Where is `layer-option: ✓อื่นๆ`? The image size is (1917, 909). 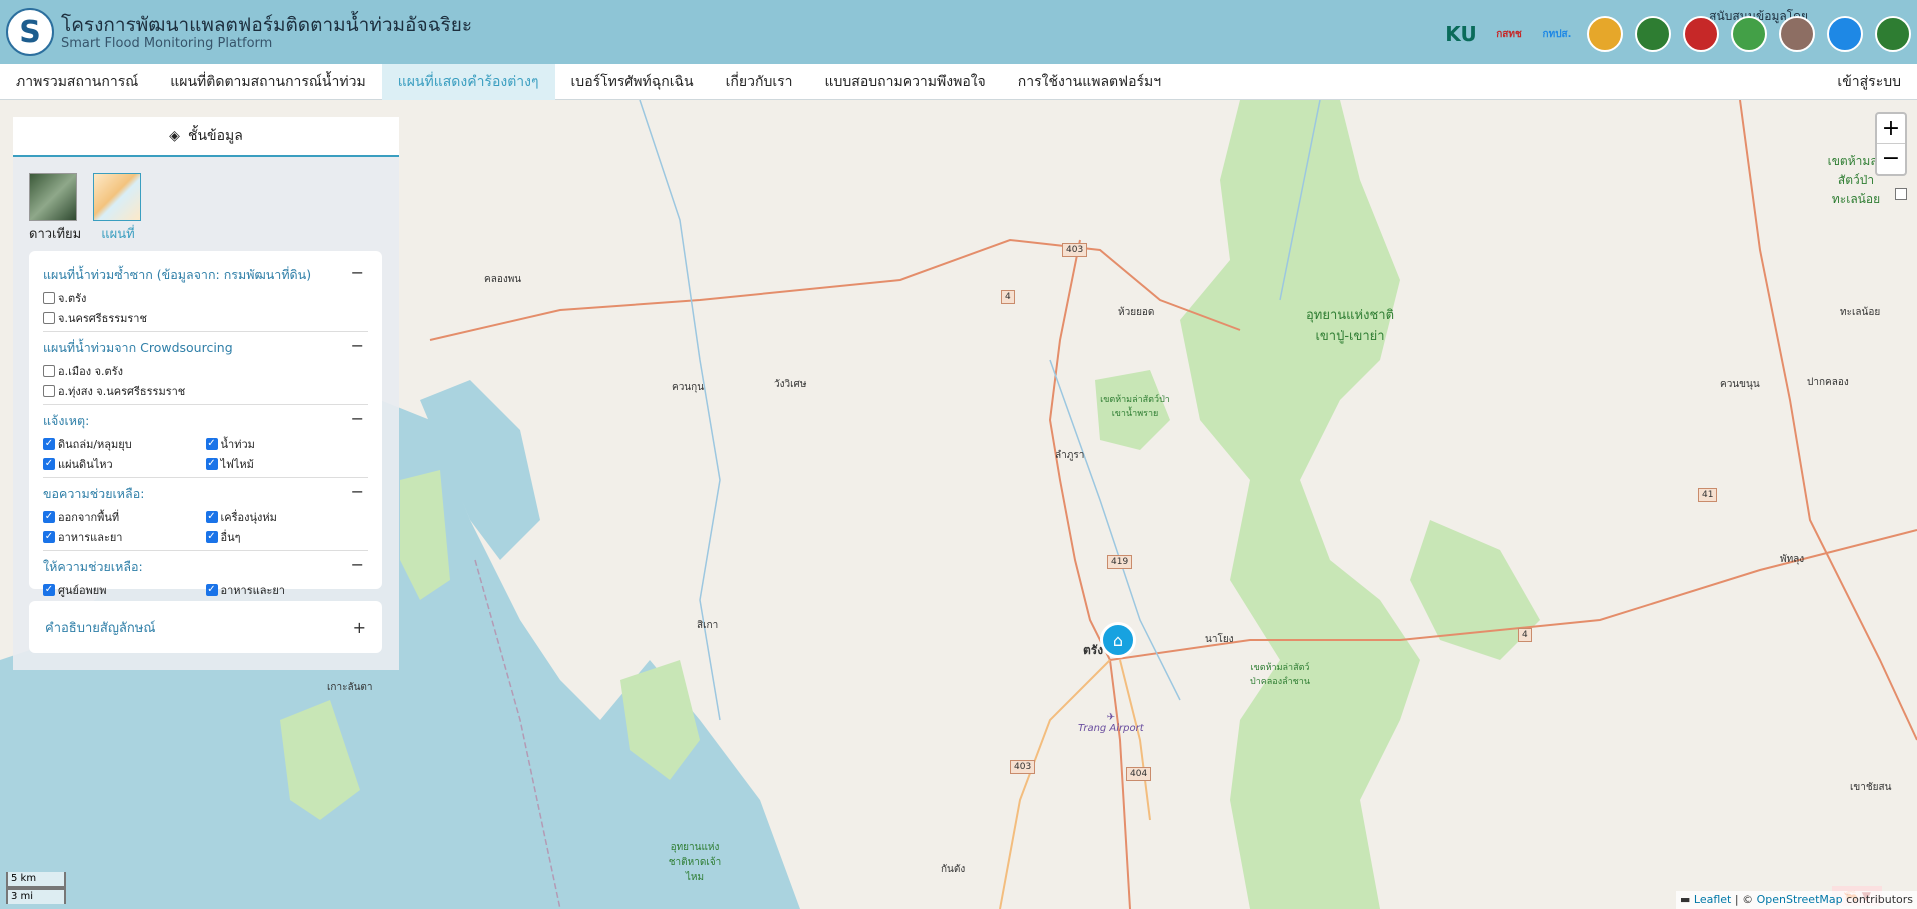
layer-option: ✓อื่นๆ is located at coordinates (287, 537).